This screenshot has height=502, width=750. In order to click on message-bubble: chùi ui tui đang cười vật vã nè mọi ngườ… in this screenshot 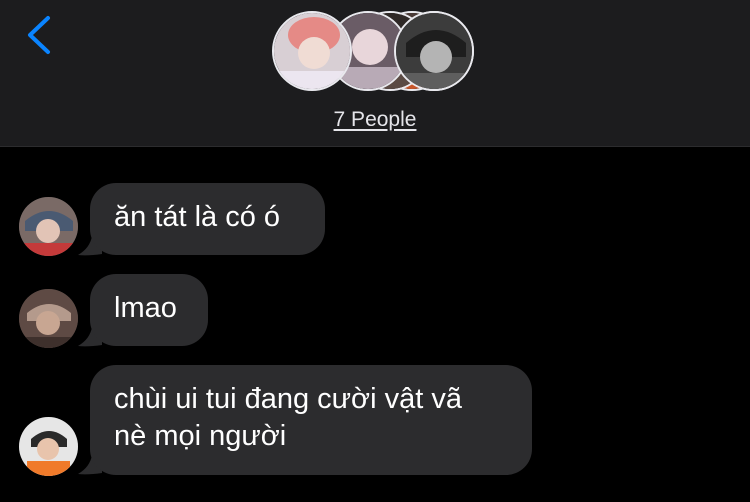, I will do `click(311, 420)`.